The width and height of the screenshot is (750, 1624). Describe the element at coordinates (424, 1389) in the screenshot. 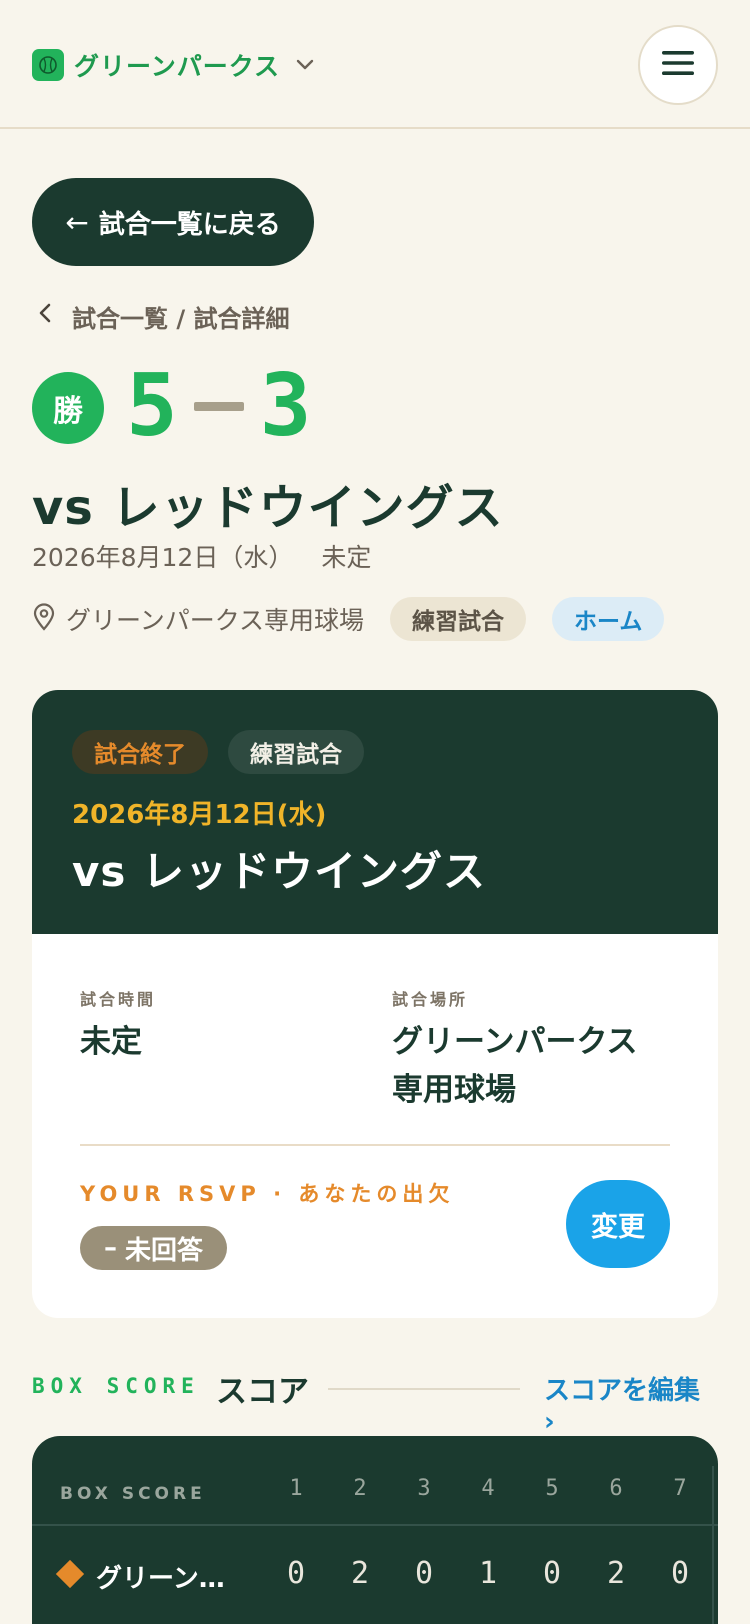

I see `section-rule` at that location.